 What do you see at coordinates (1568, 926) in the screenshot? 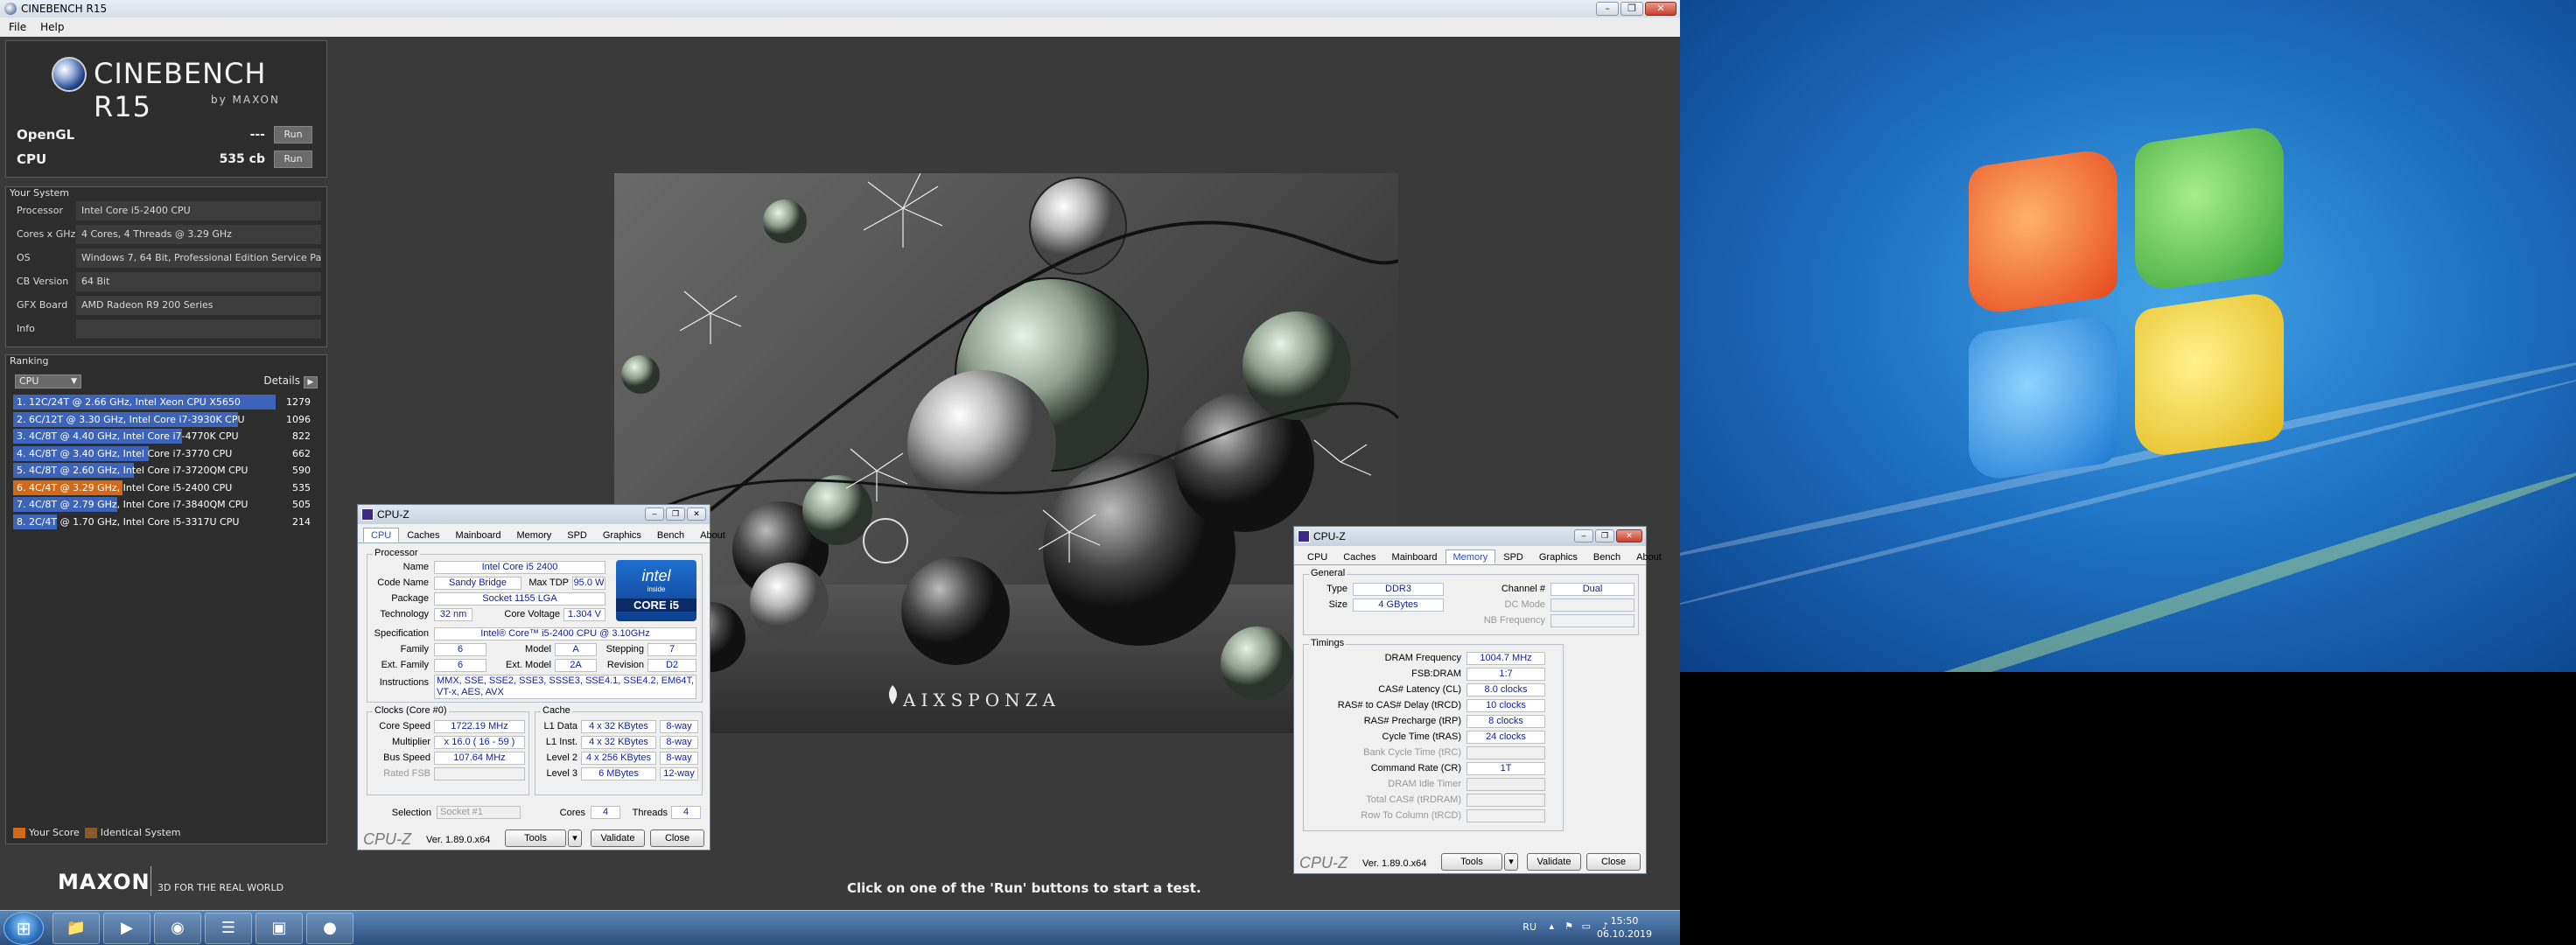
I see `flag-tray-icon: ⚑` at bounding box center [1568, 926].